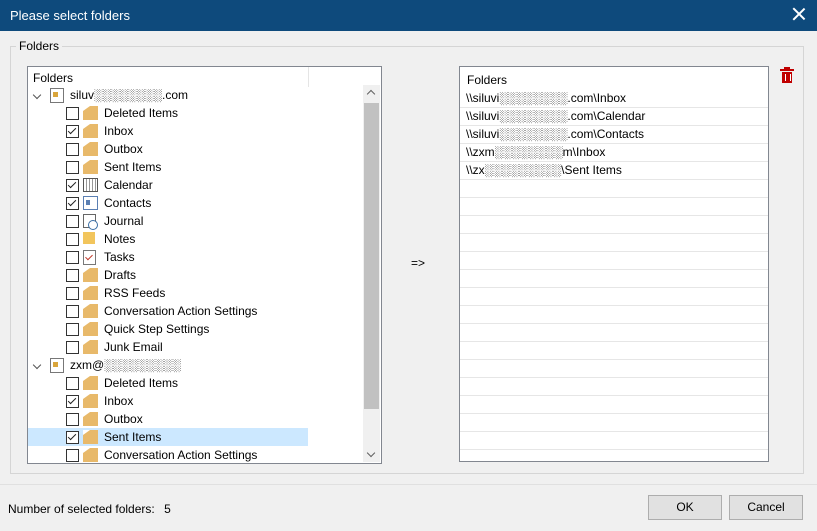 The height and width of the screenshot is (531, 817). Describe the element at coordinates (371, 453) in the screenshot. I see `scroll-down-icon` at that location.